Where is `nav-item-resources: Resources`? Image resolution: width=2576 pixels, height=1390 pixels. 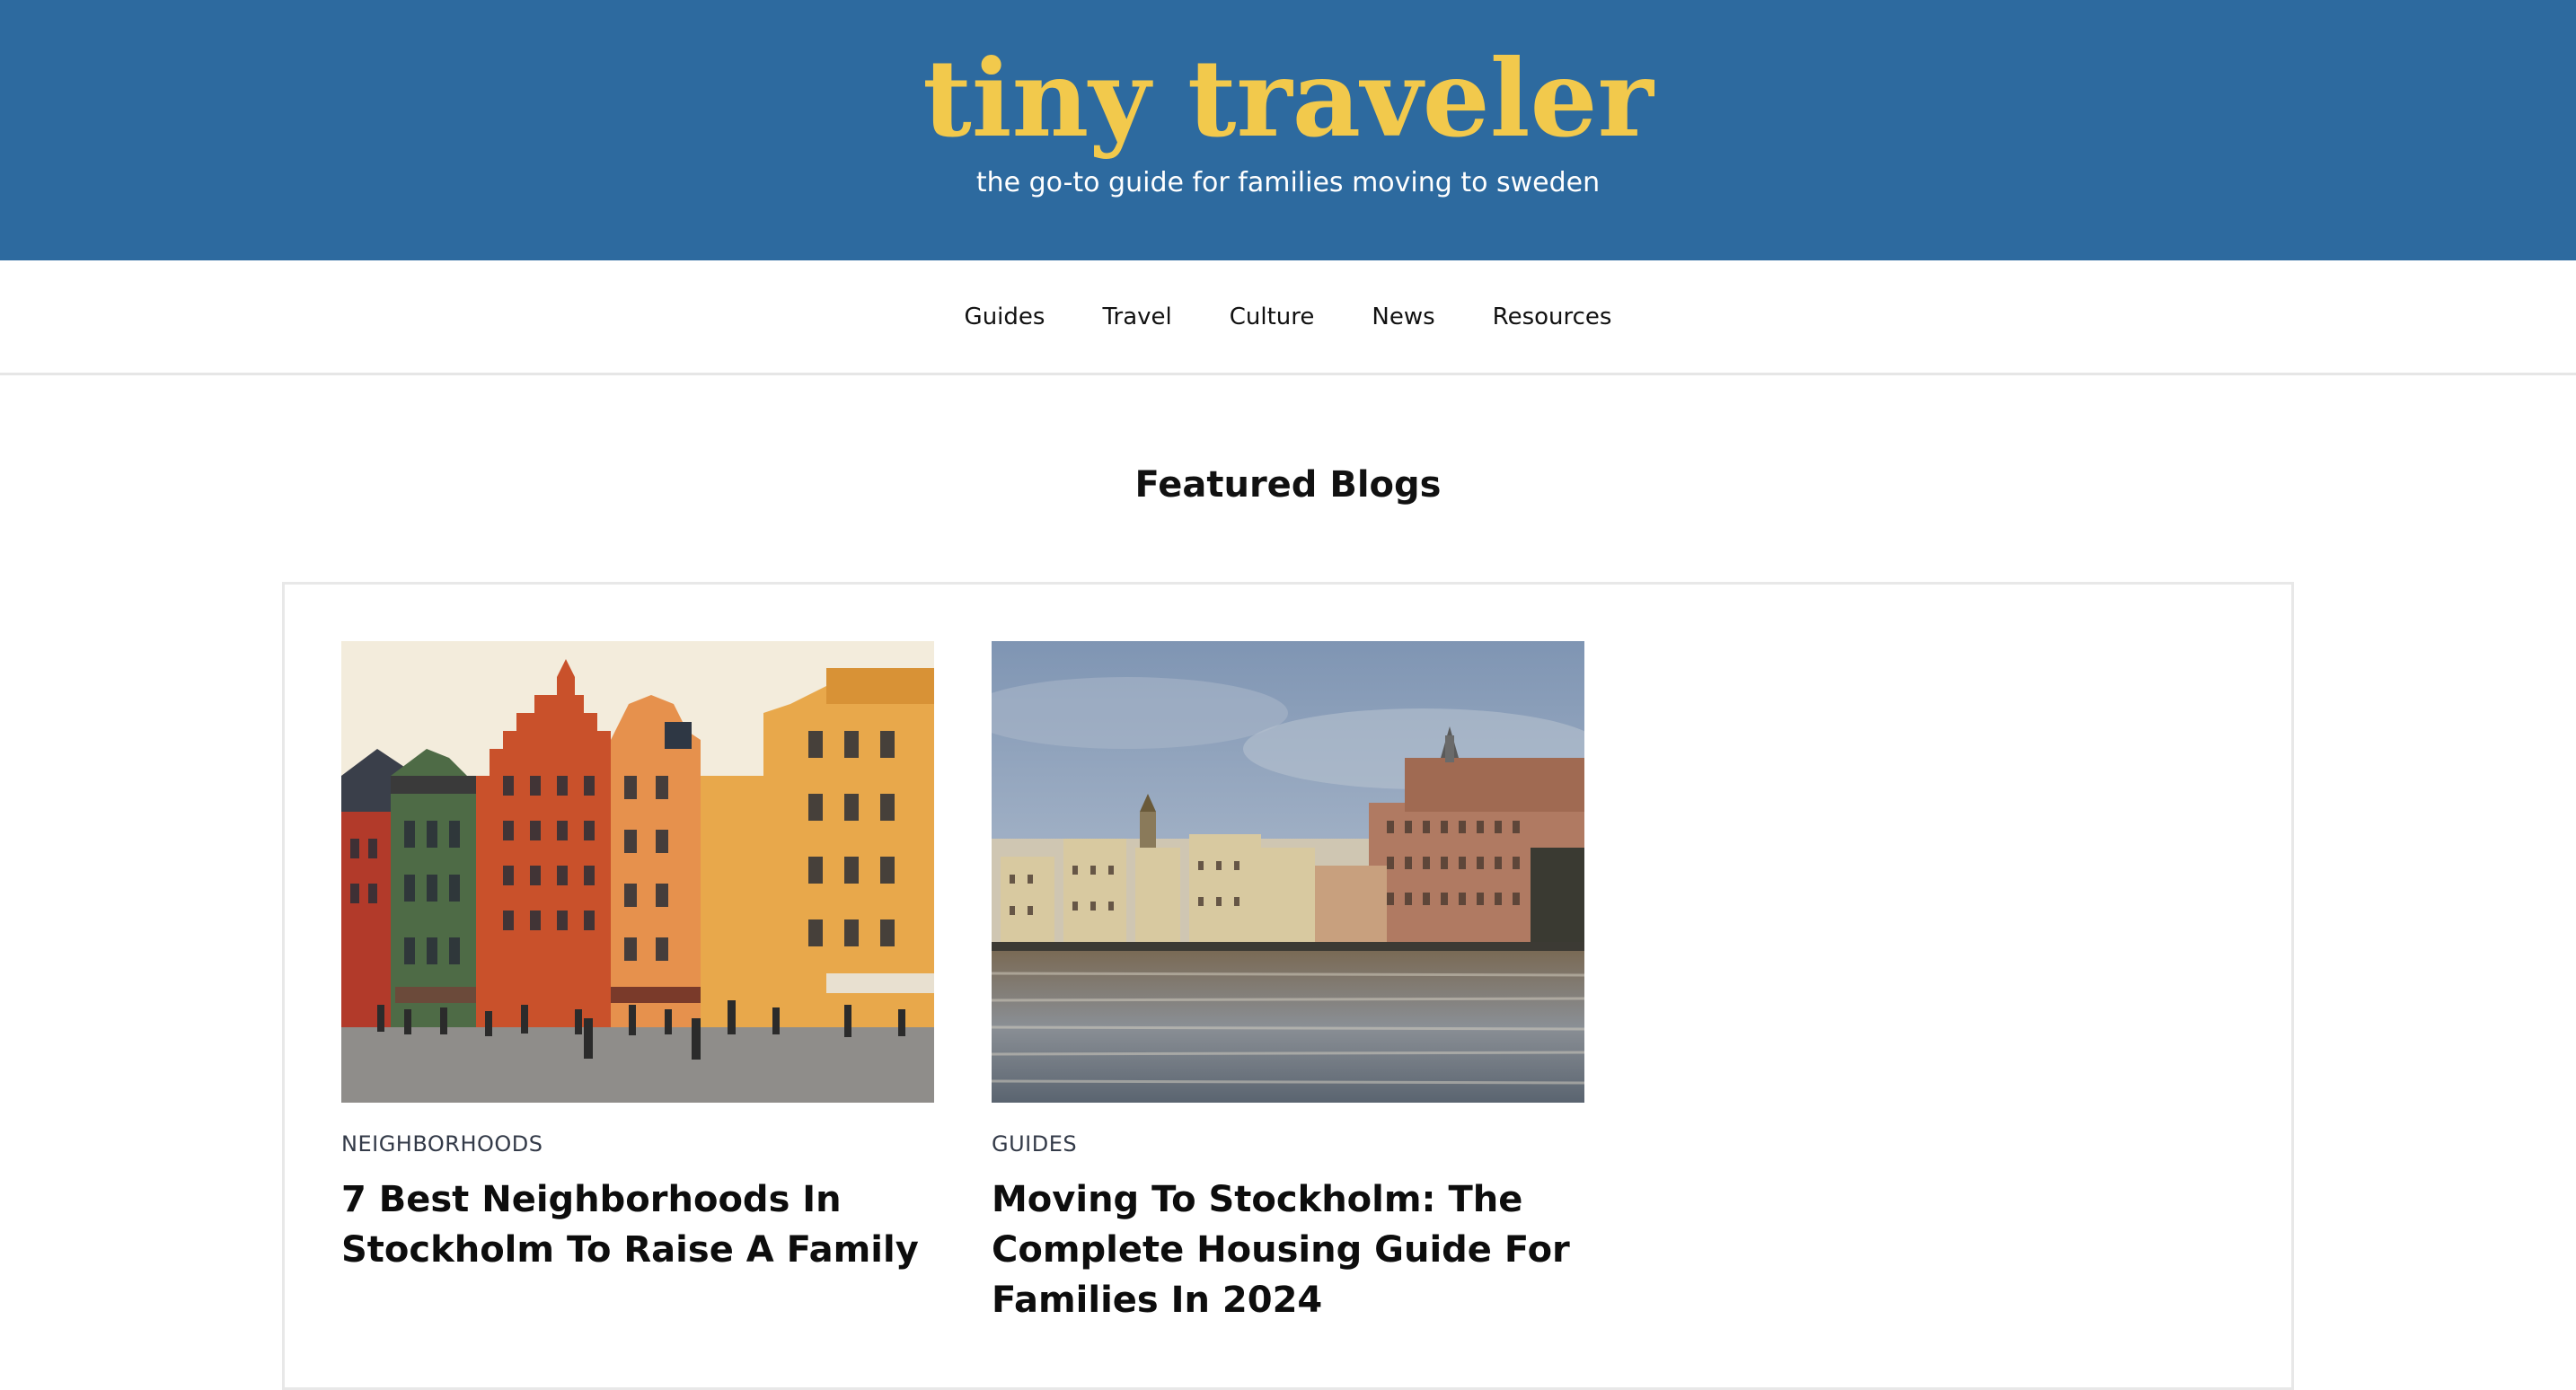 nav-item-resources: Resources is located at coordinates (1552, 317).